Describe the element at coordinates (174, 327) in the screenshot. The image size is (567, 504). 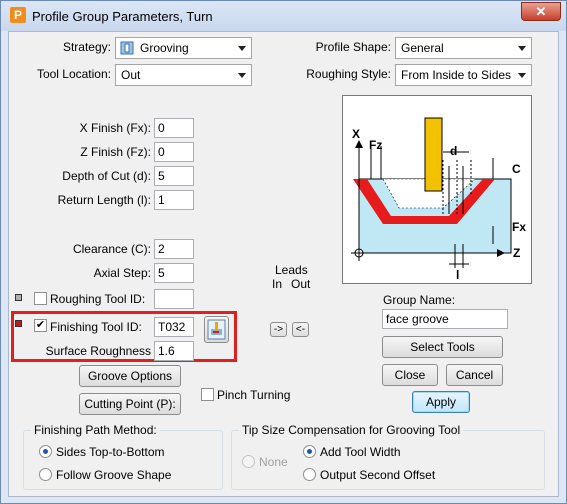
I see `finishing-tool-field: T032` at that location.